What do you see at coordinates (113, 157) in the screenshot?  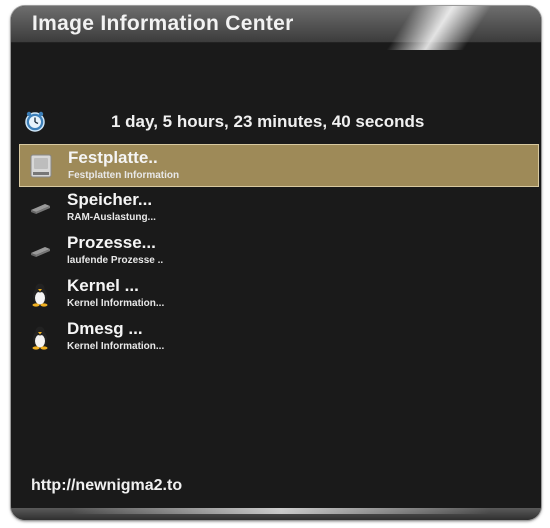 I see `menu-item-label: Festplatte..` at bounding box center [113, 157].